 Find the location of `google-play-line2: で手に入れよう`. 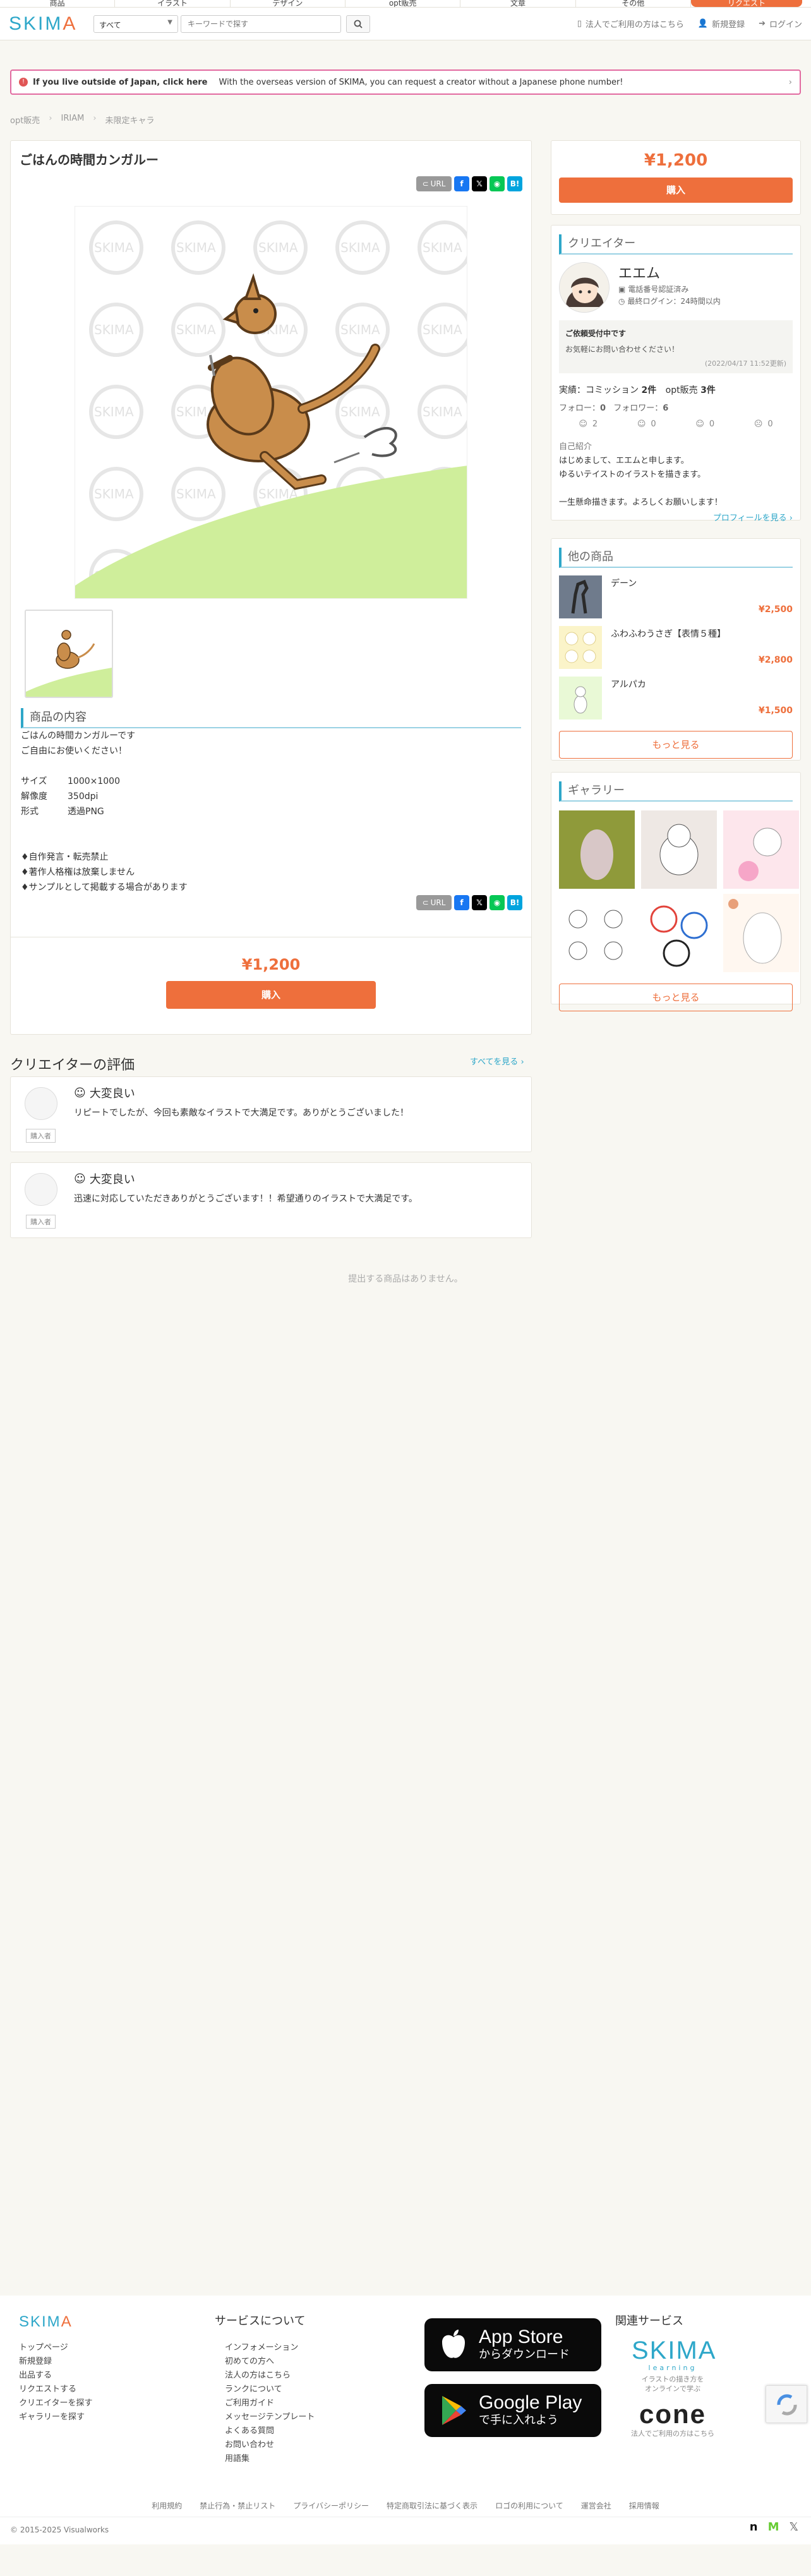

google-play-line2: で手に入れよう is located at coordinates (518, 2420).